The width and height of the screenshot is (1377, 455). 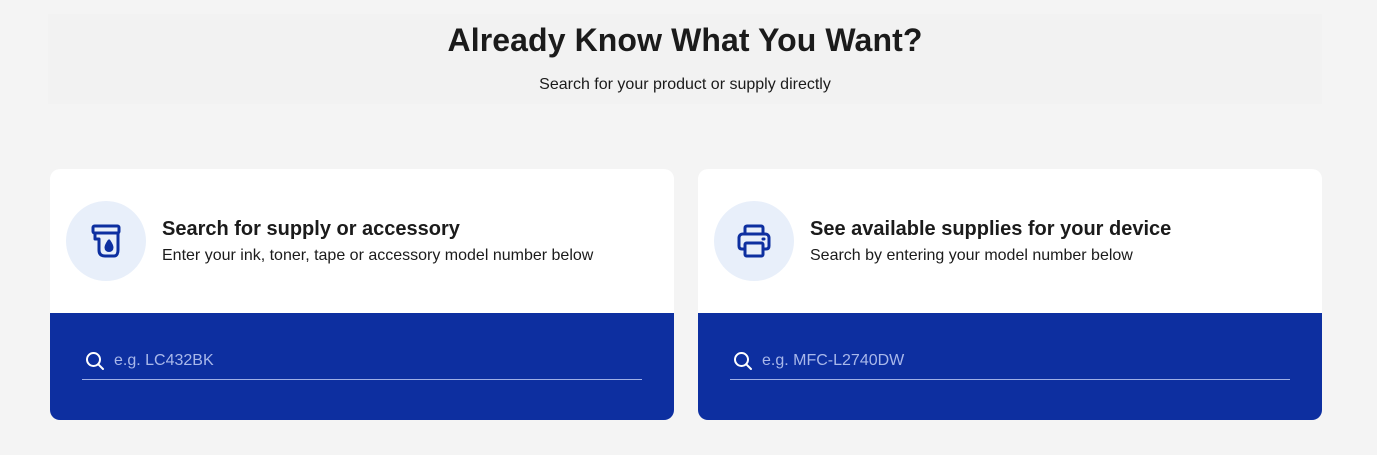 What do you see at coordinates (106, 241) in the screenshot?
I see `ink-cartridge-icon` at bounding box center [106, 241].